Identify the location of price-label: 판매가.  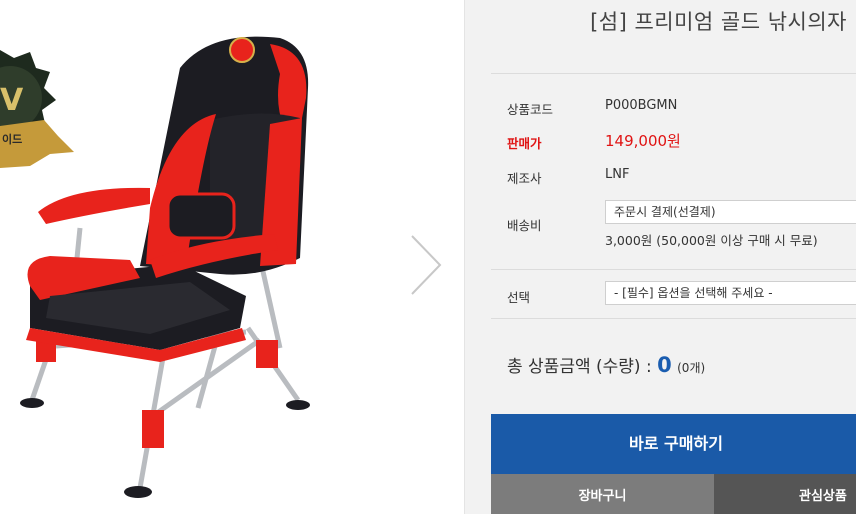
(524, 143).